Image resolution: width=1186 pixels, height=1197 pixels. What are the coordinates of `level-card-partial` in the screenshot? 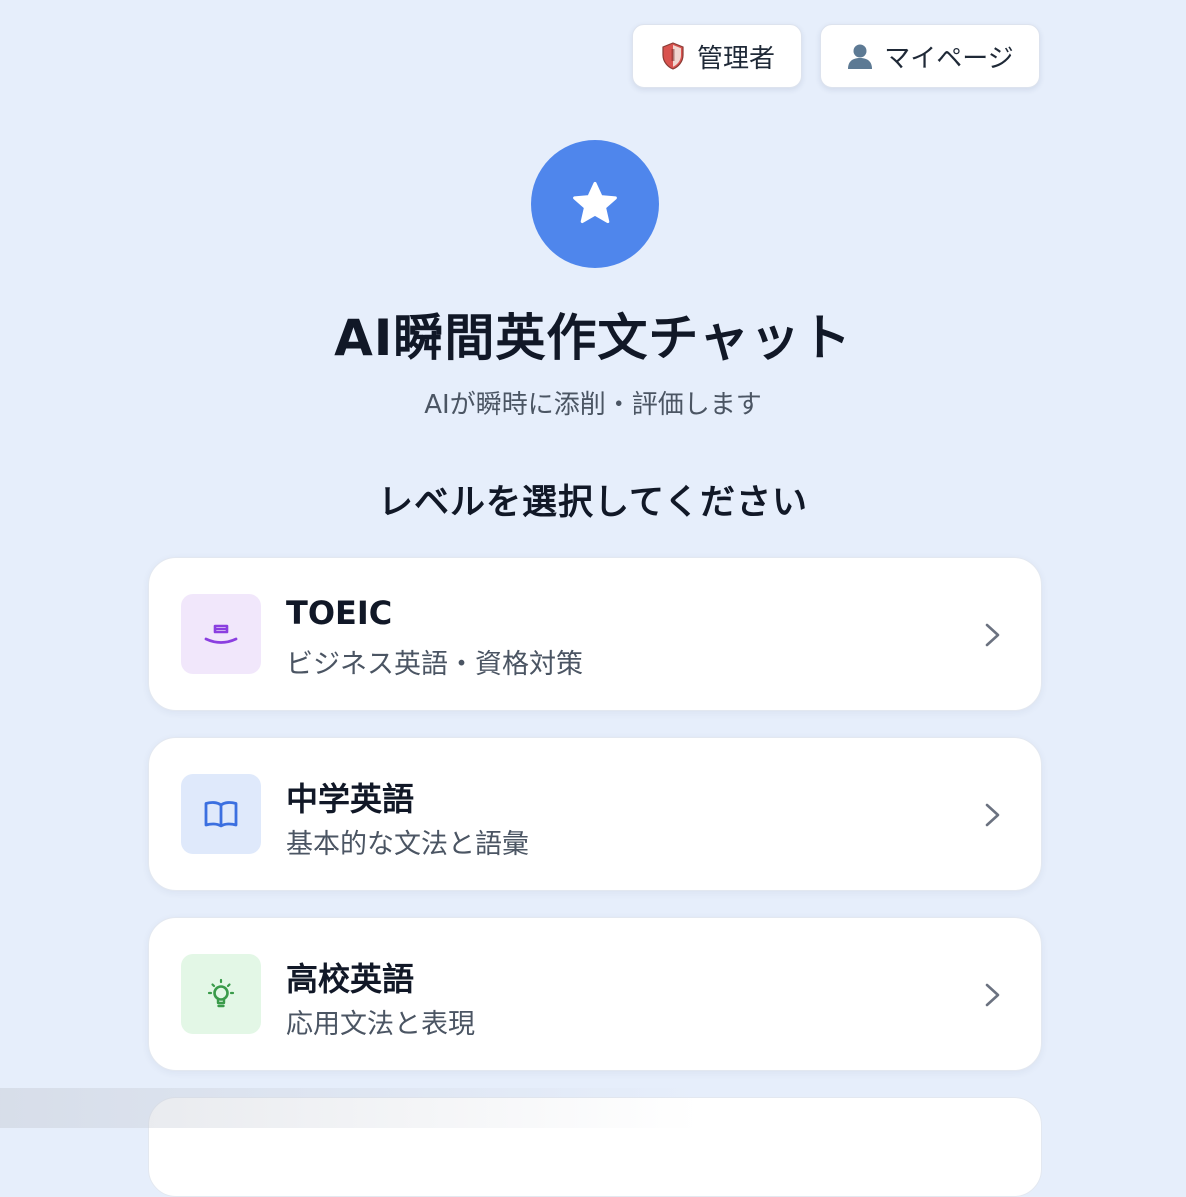 It's located at (595, 1147).